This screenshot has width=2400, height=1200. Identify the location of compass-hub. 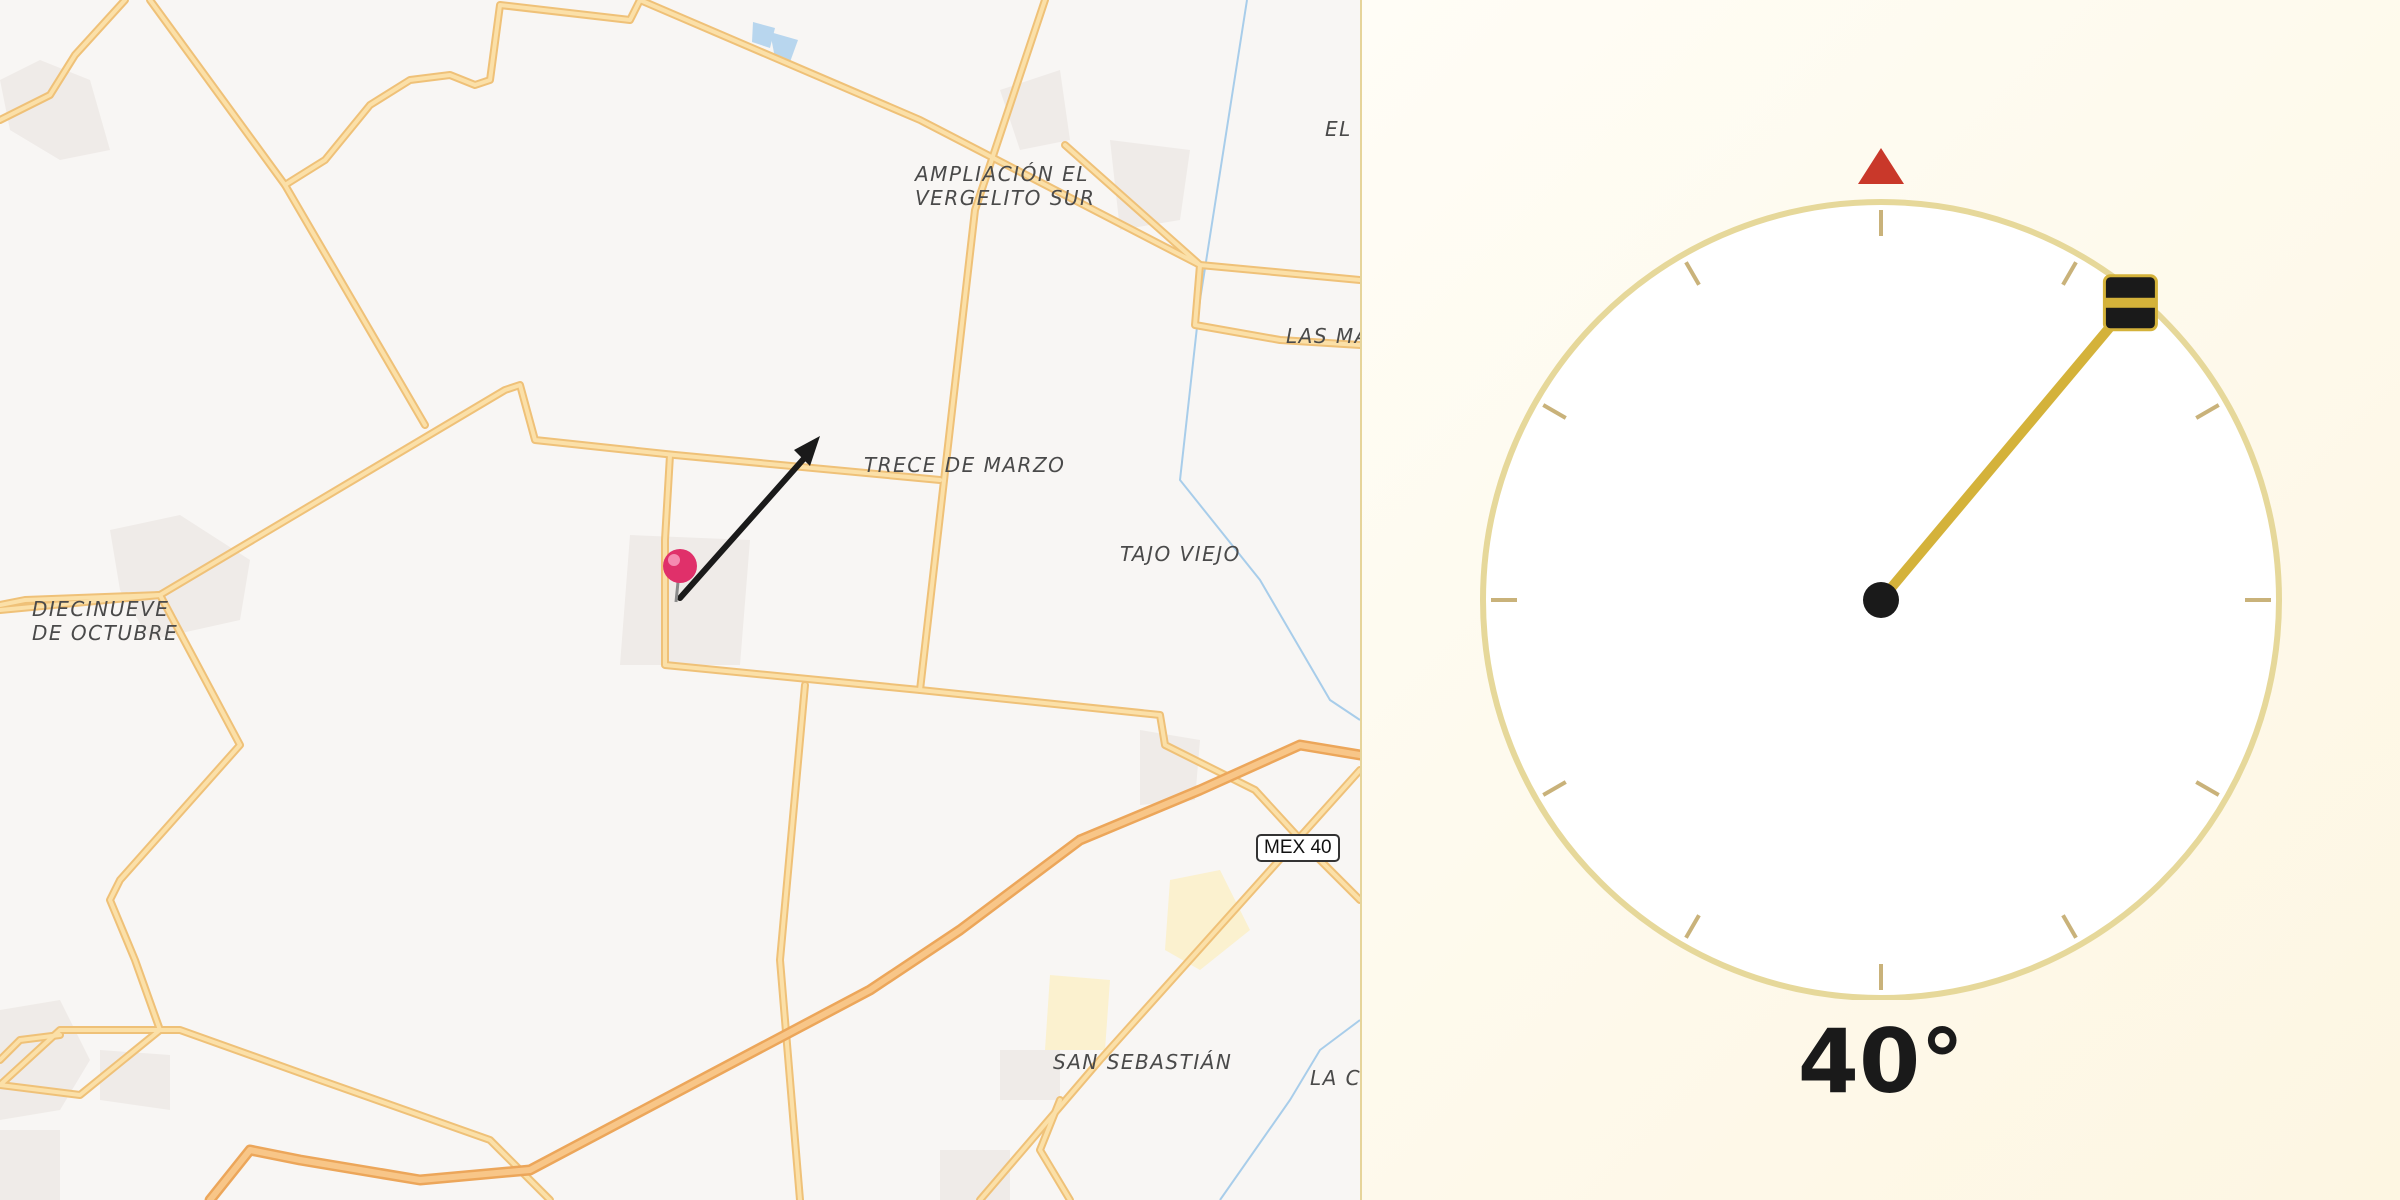
(1881, 600).